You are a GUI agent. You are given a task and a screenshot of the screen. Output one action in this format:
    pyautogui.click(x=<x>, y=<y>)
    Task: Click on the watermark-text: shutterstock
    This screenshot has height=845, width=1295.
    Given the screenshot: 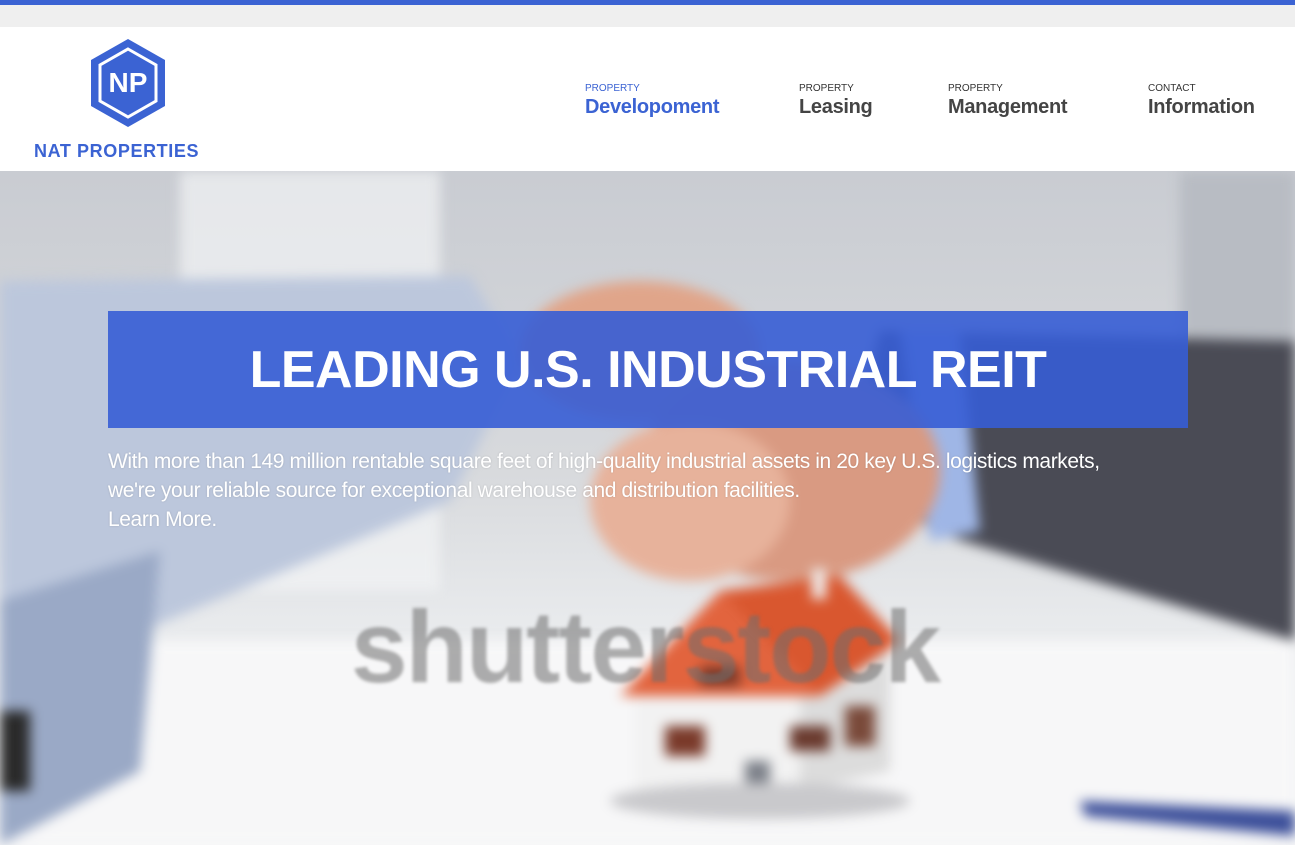 What is the action you would take?
    pyautogui.click(x=645, y=647)
    